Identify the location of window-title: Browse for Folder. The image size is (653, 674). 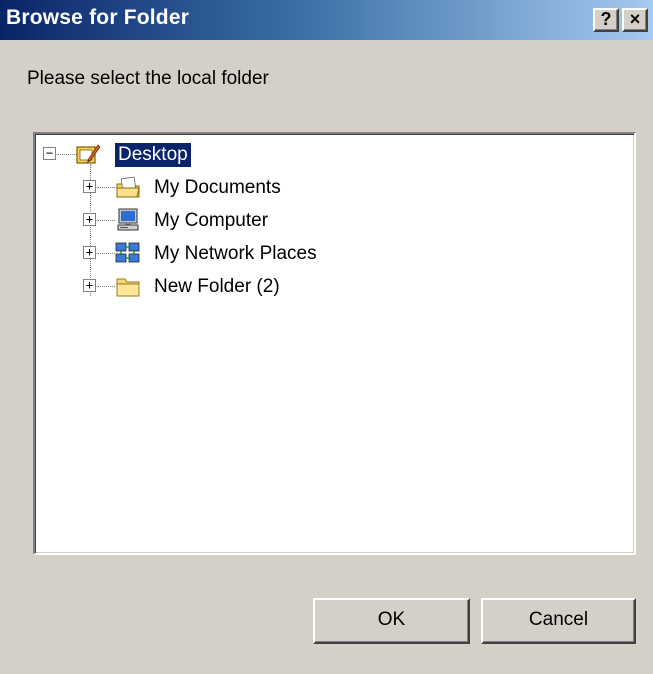
(98, 17).